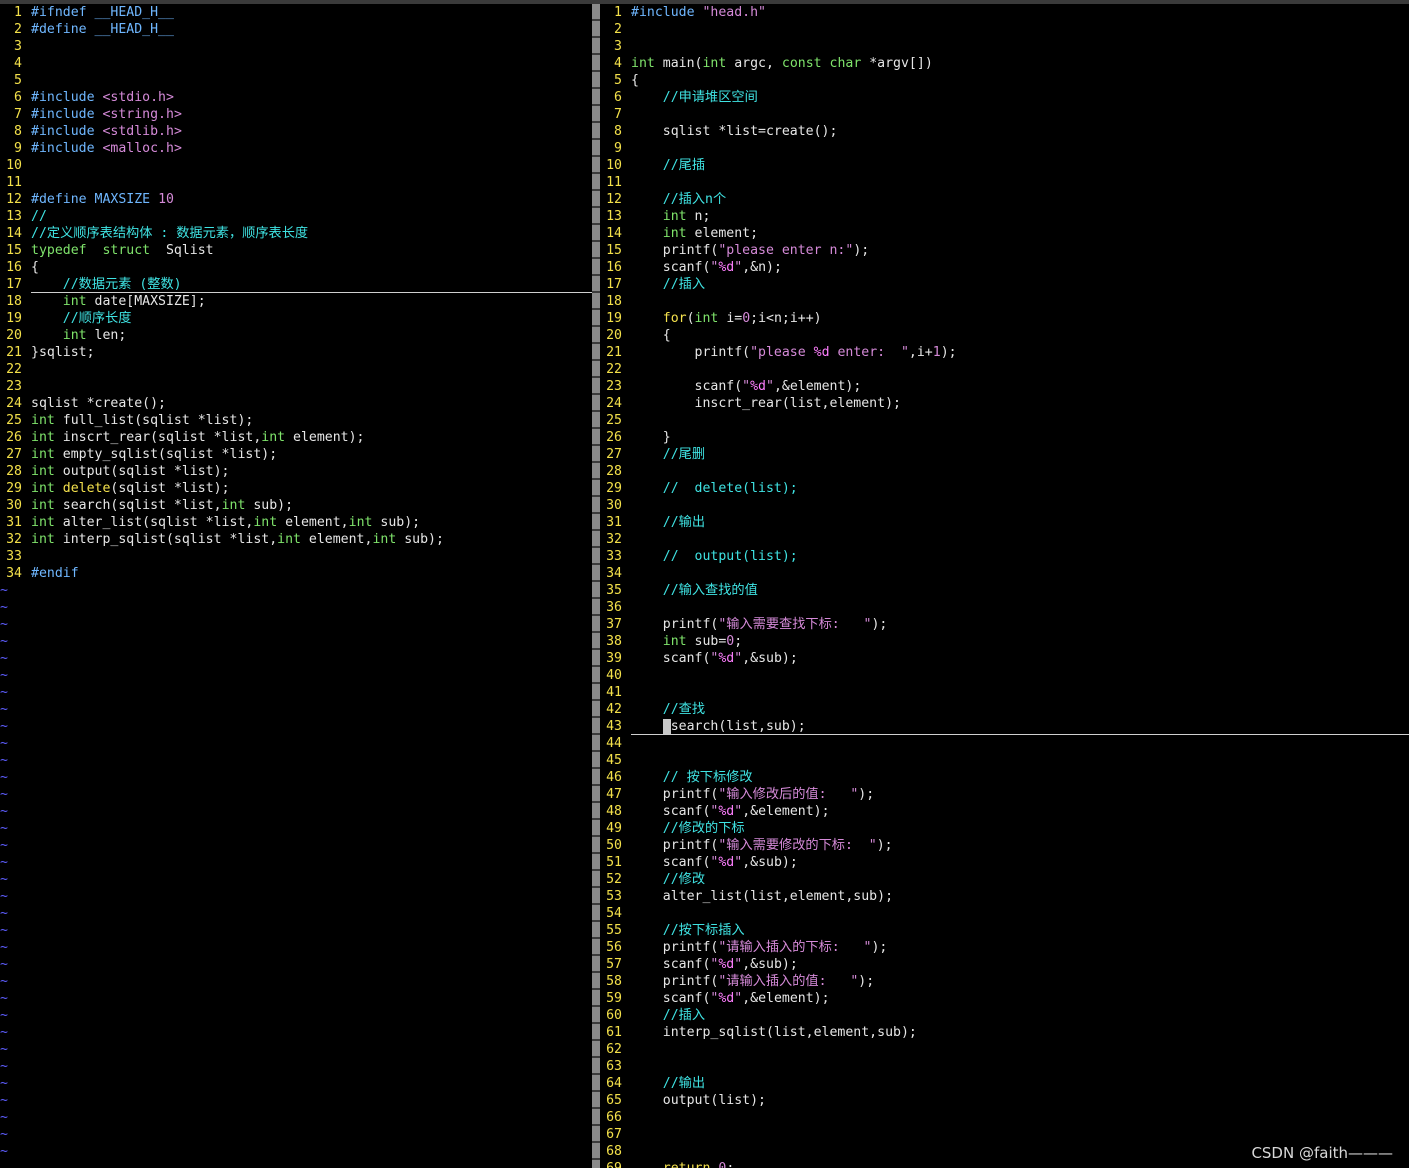 This screenshot has height=1168, width=1409. What do you see at coordinates (1004, 845) in the screenshot?
I see `code-line: 50 printf("输入需要修改的下标: ");` at bounding box center [1004, 845].